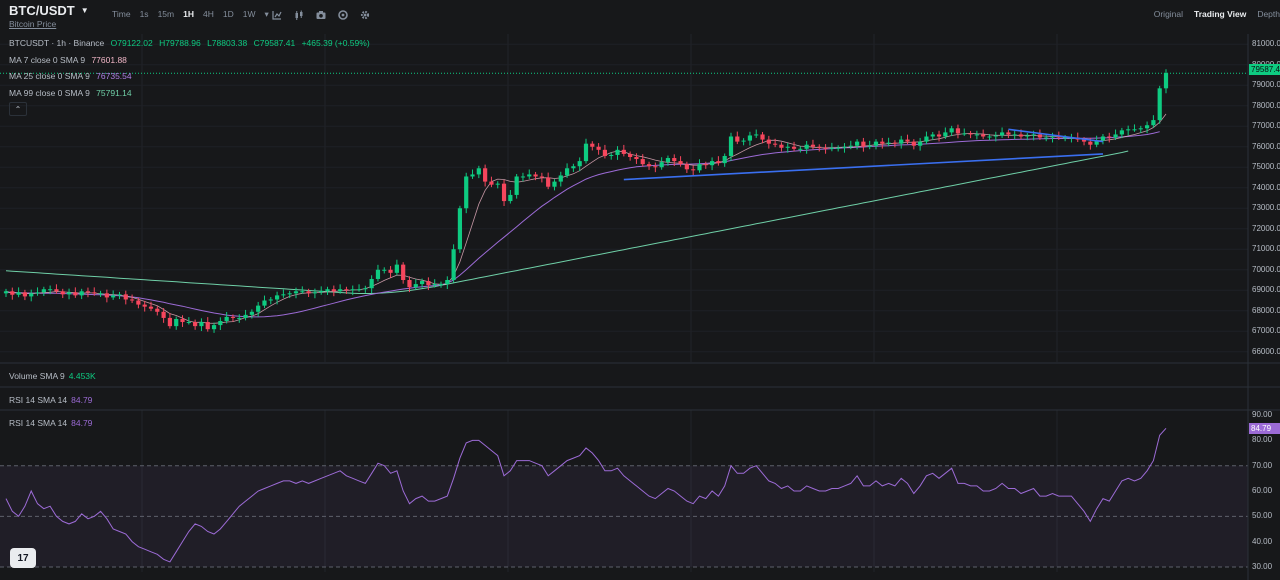 This screenshot has height=580, width=1280. Describe the element at coordinates (68, 60) in the screenshot. I see `ma7-legend: MA 7 close 0 SMA 9 77601.88` at that location.